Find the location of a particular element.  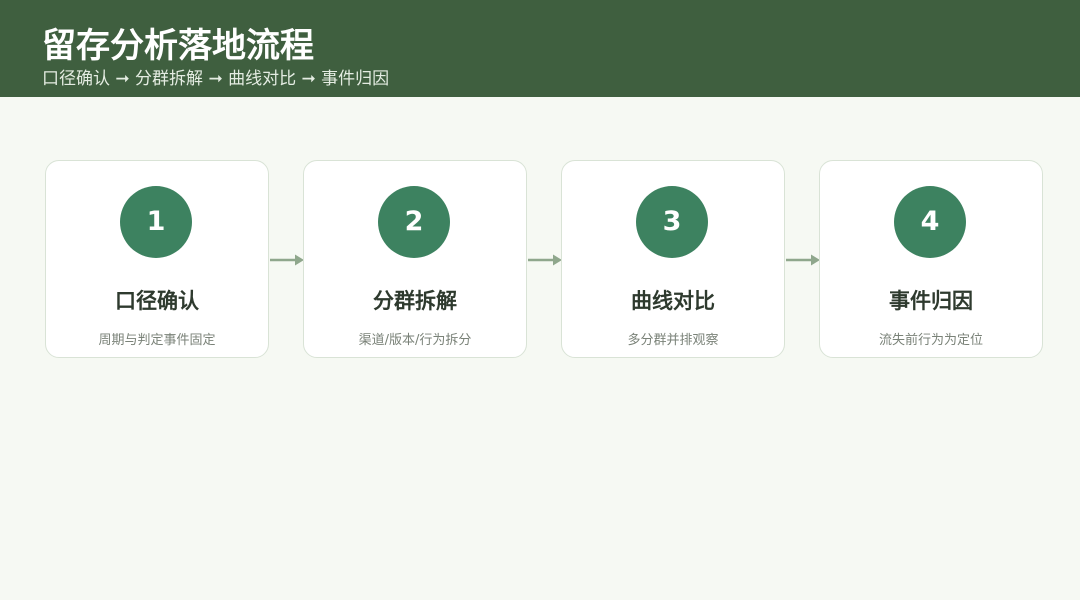

step-description: 多分群并排观察 is located at coordinates (673, 340).